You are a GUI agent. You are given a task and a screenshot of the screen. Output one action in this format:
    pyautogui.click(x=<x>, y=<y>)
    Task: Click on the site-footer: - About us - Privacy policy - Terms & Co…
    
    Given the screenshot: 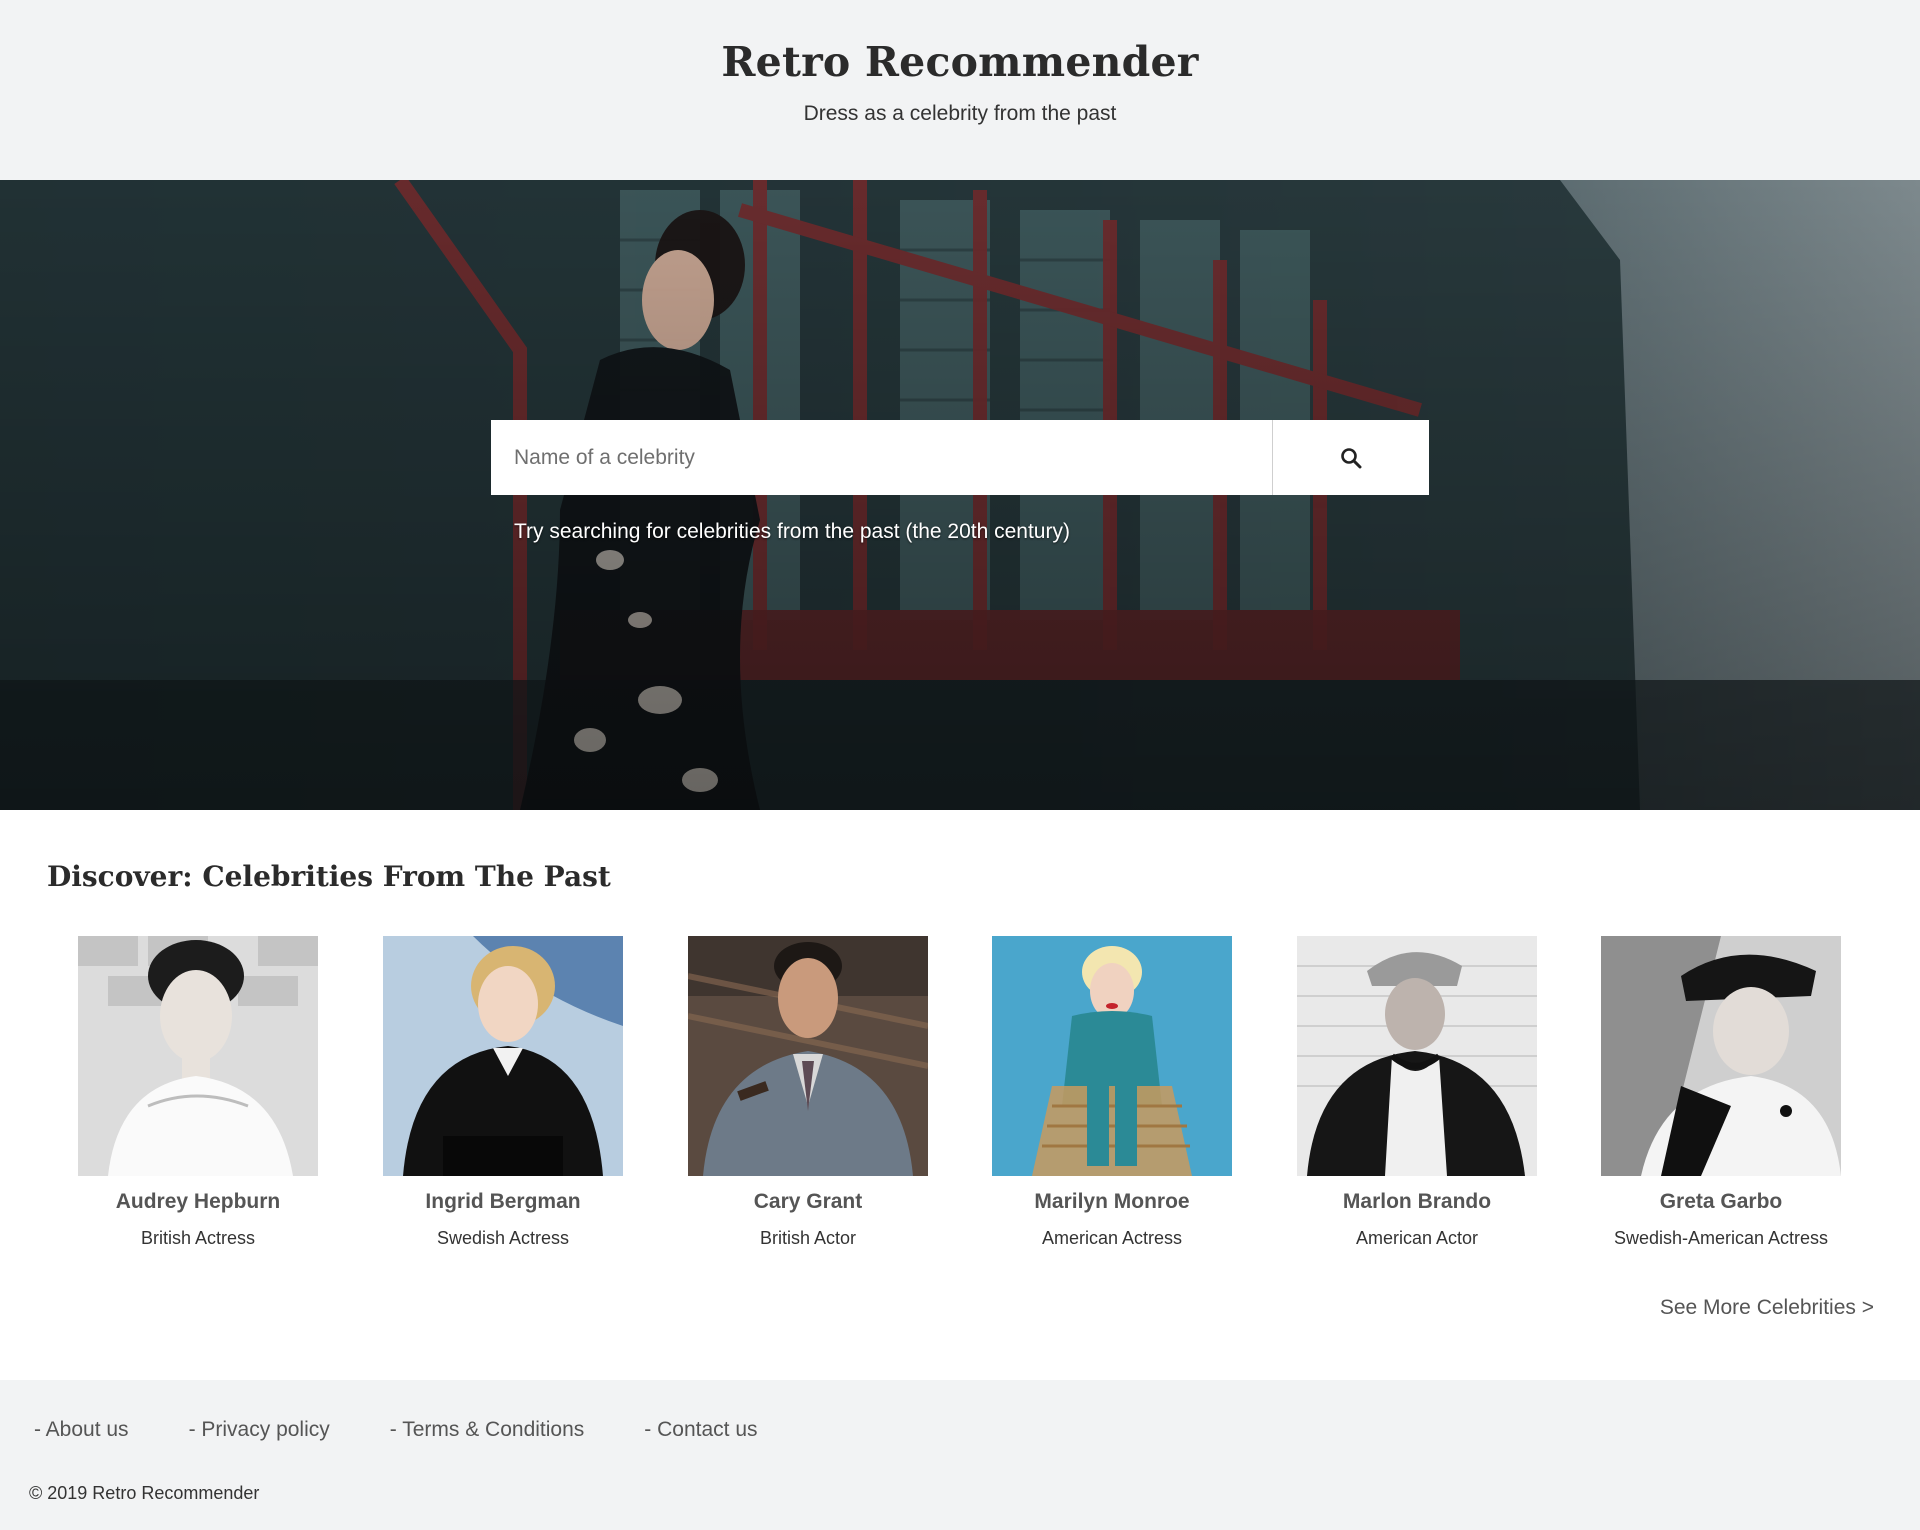 What is the action you would take?
    pyautogui.click(x=960, y=1455)
    